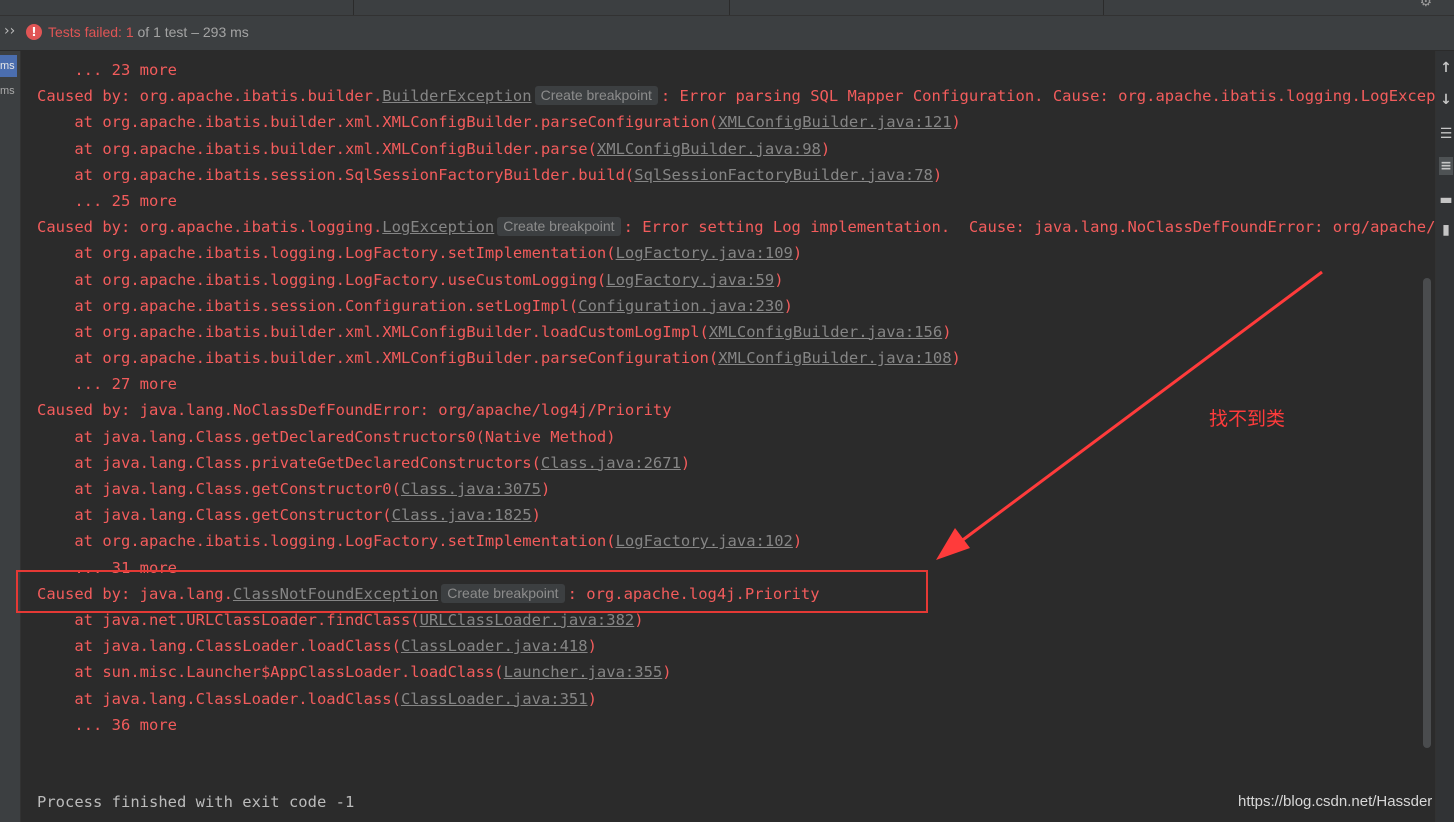 This screenshot has width=1454, height=822. What do you see at coordinates (1335, 801) in the screenshot?
I see `watermark: https://blog.csdn.net/Hassder` at bounding box center [1335, 801].